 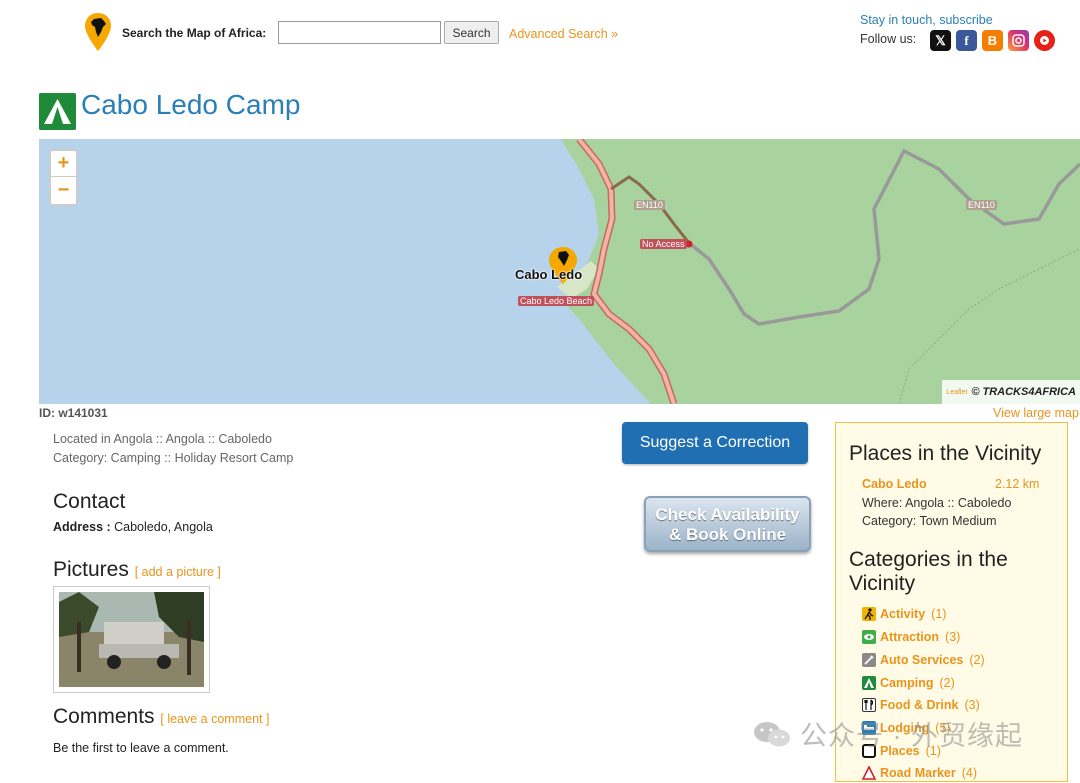 I want to click on category-attraction: Attraction (3), so click(x=911, y=637).